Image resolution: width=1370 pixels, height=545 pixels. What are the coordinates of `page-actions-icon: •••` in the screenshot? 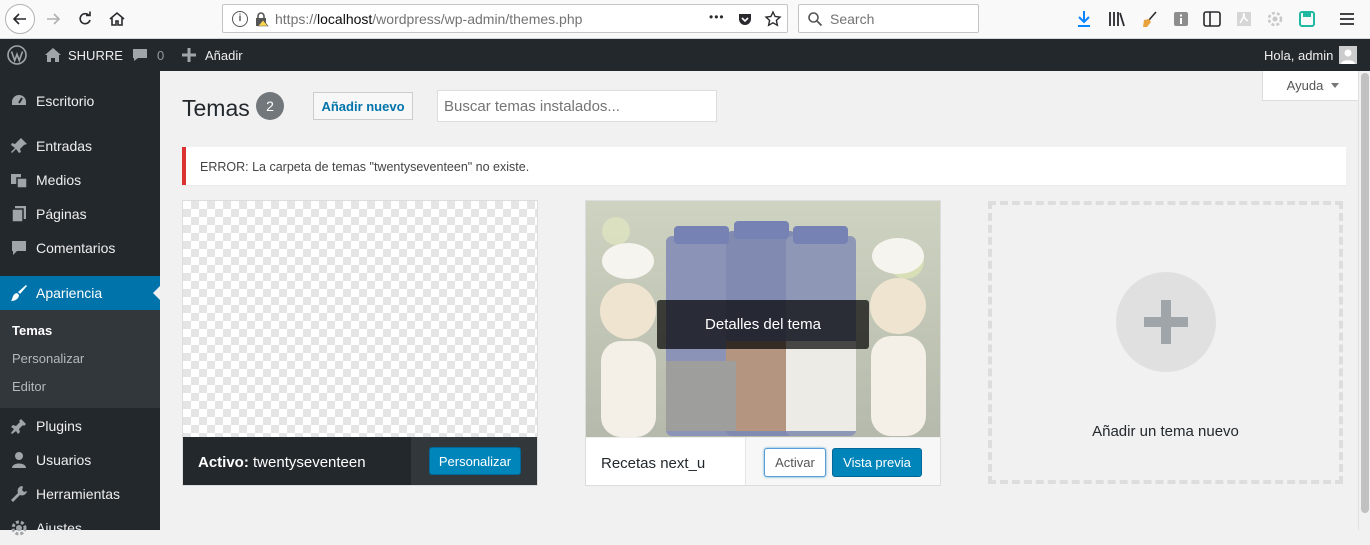 It's located at (717, 17).